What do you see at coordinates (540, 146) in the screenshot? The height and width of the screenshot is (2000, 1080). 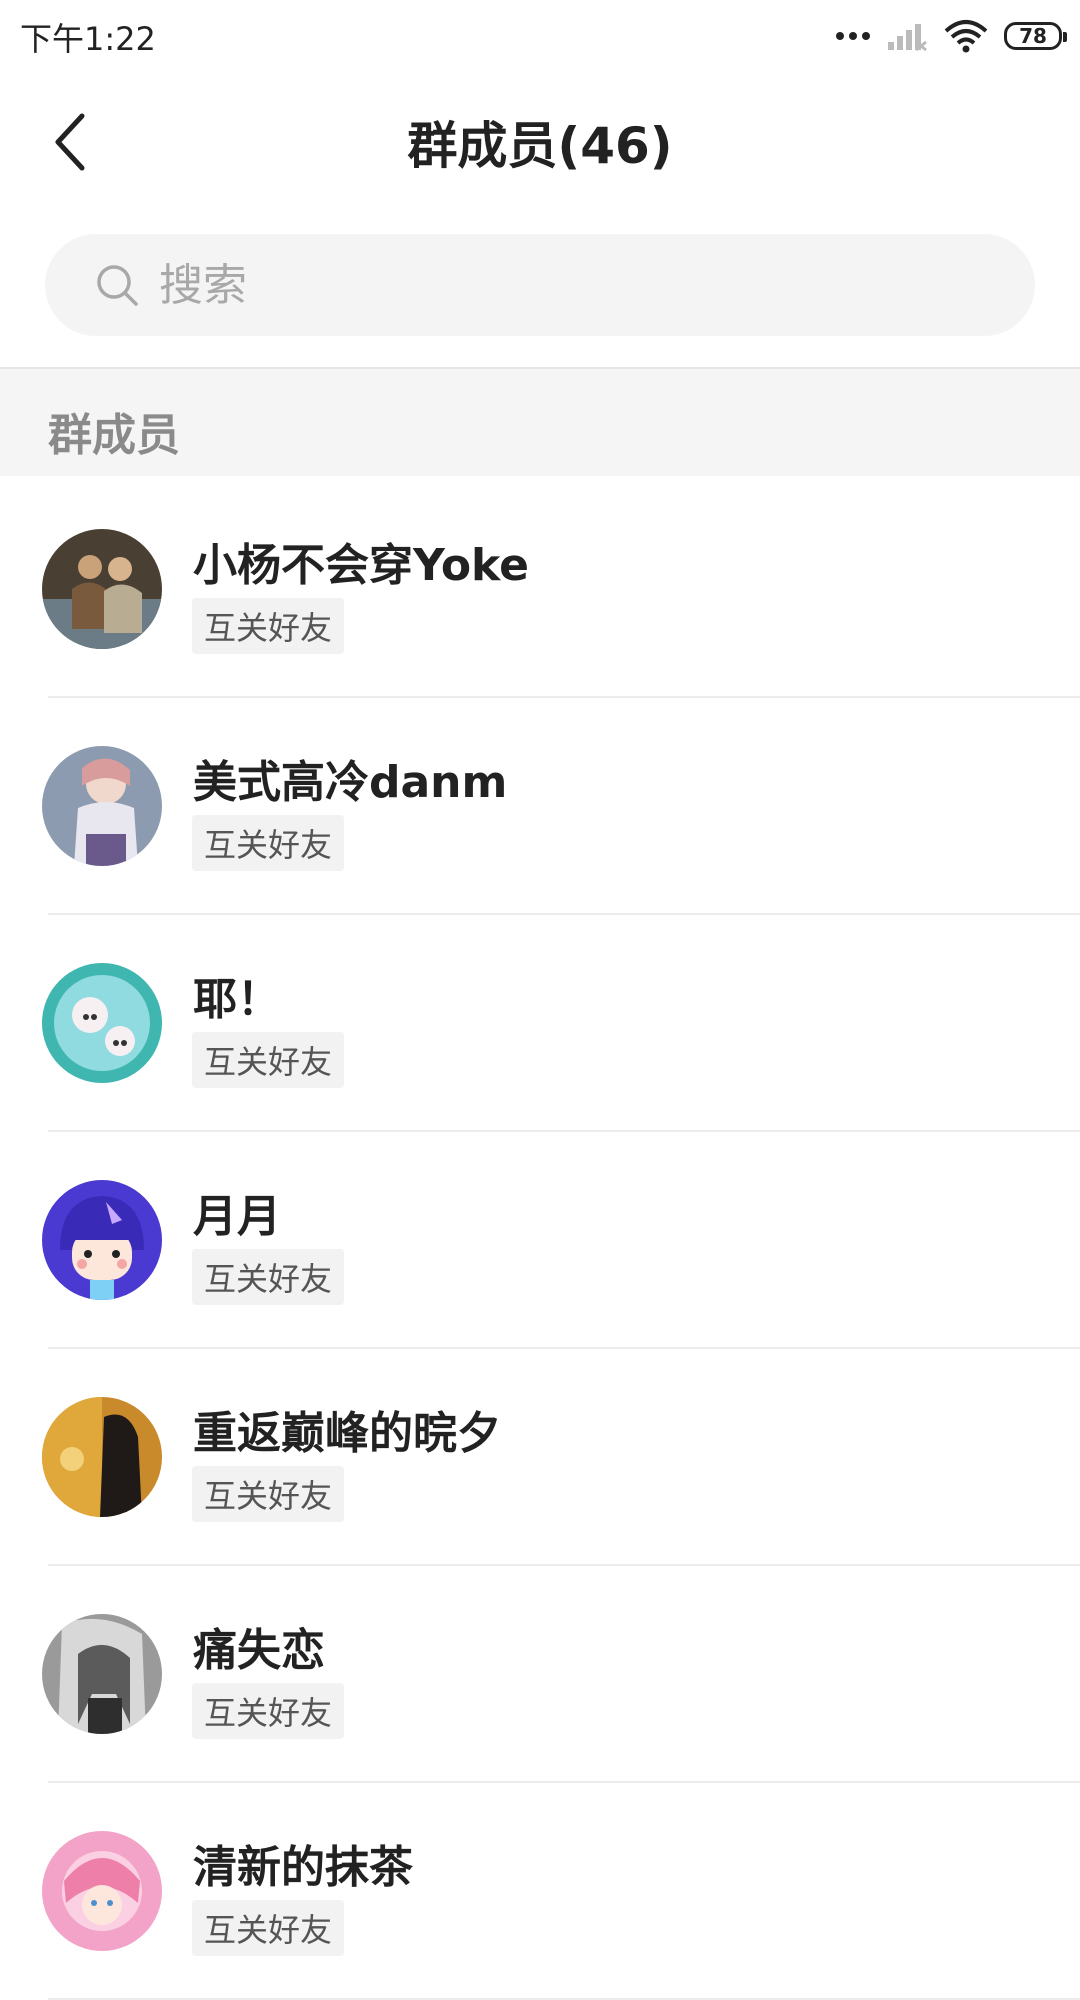 I see `page-title: 群成员(46)` at bounding box center [540, 146].